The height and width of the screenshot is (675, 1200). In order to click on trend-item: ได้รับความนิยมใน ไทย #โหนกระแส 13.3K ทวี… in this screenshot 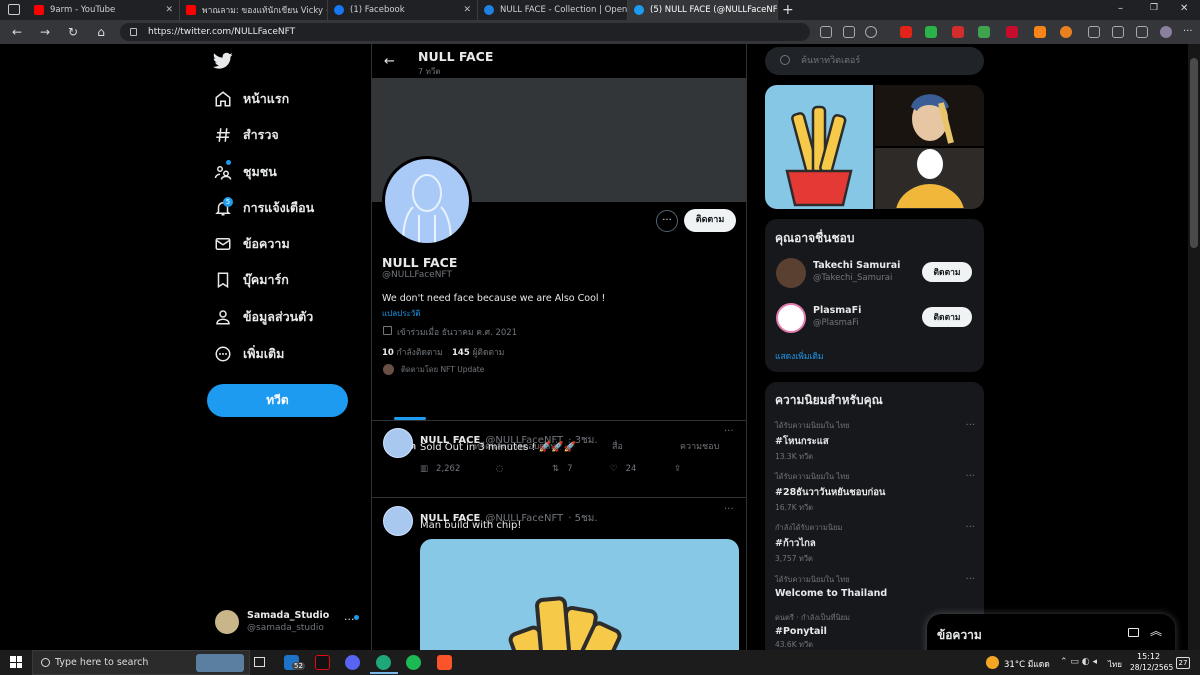, I will do `click(875, 441)`.